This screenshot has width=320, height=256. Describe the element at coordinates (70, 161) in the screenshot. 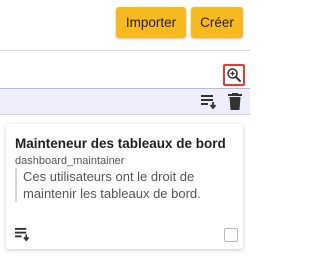

I see `card-role-id: dashboard_maintainer` at that location.